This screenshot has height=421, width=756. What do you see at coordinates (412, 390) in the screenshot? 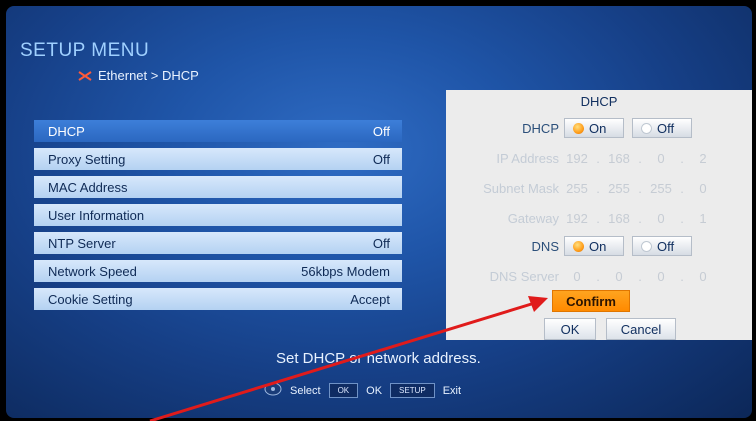
I see `setup-key-icon: SETUP` at bounding box center [412, 390].